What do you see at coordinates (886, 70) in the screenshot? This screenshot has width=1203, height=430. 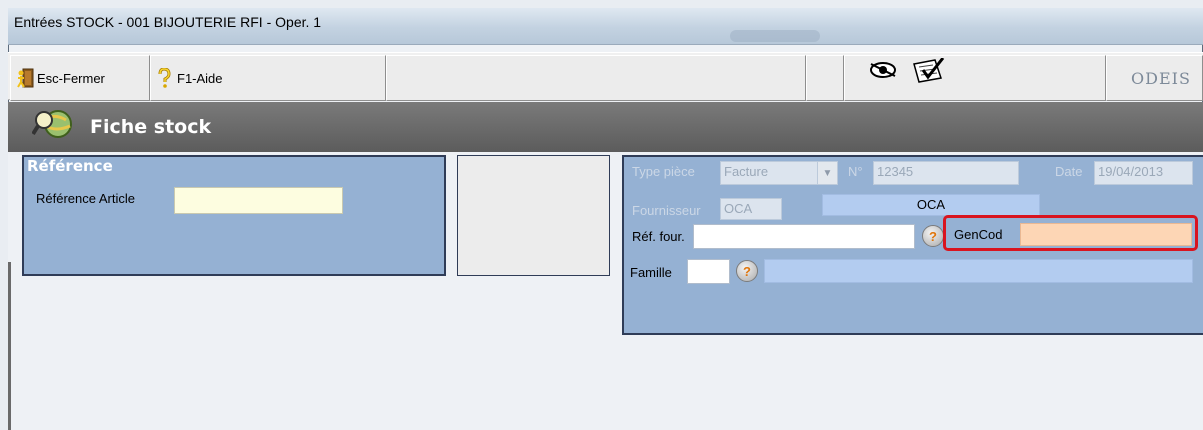 I see `eye-icon` at bounding box center [886, 70].